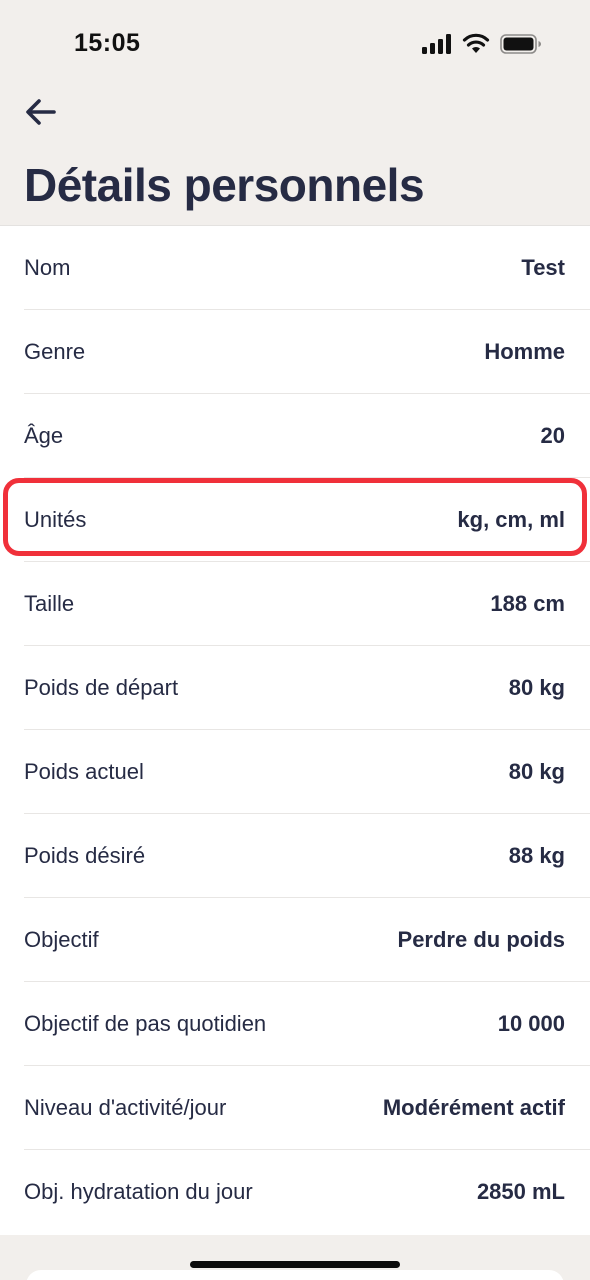  Describe the element at coordinates (295, 940) in the screenshot. I see `detail-row-objectif: Objectif Perdre du poids` at that location.